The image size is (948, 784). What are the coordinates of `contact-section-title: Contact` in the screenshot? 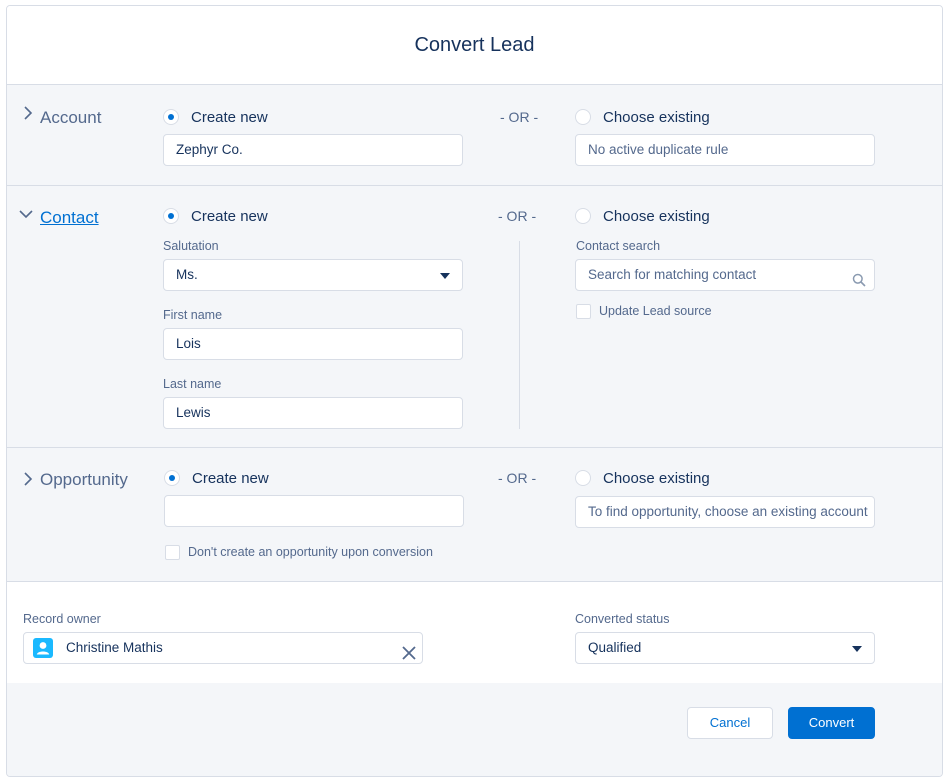 It's located at (69, 218).